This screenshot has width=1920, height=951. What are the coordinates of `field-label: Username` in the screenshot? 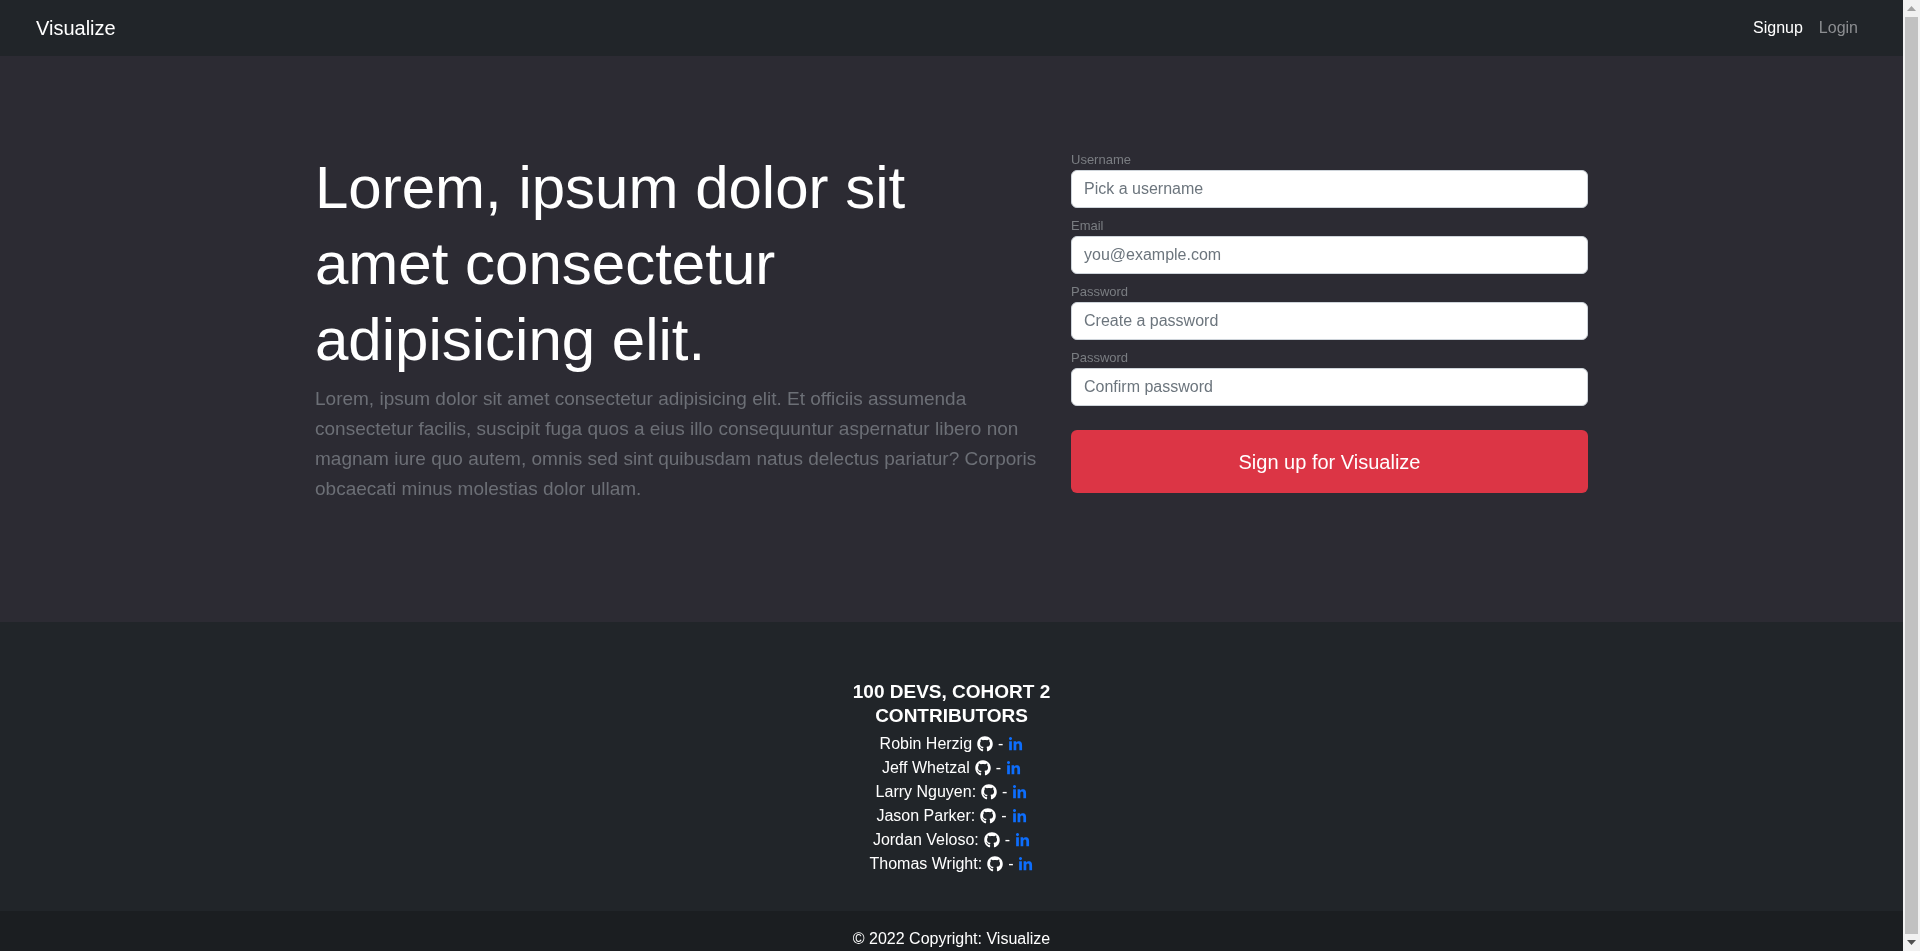 It's located at (1101, 160).